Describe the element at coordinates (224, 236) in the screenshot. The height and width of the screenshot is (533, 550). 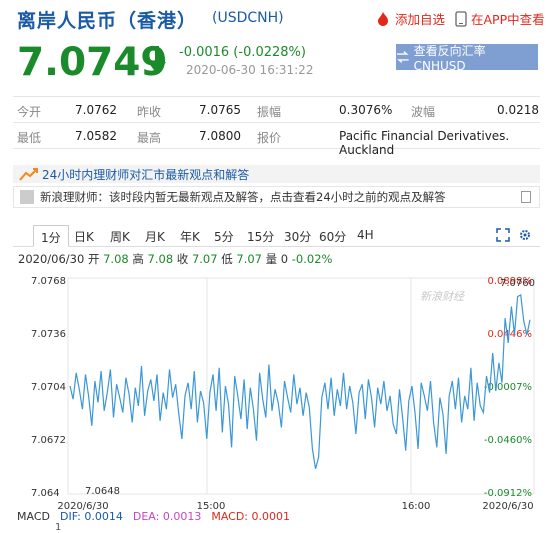
I see `tab-5min: 5分` at that location.